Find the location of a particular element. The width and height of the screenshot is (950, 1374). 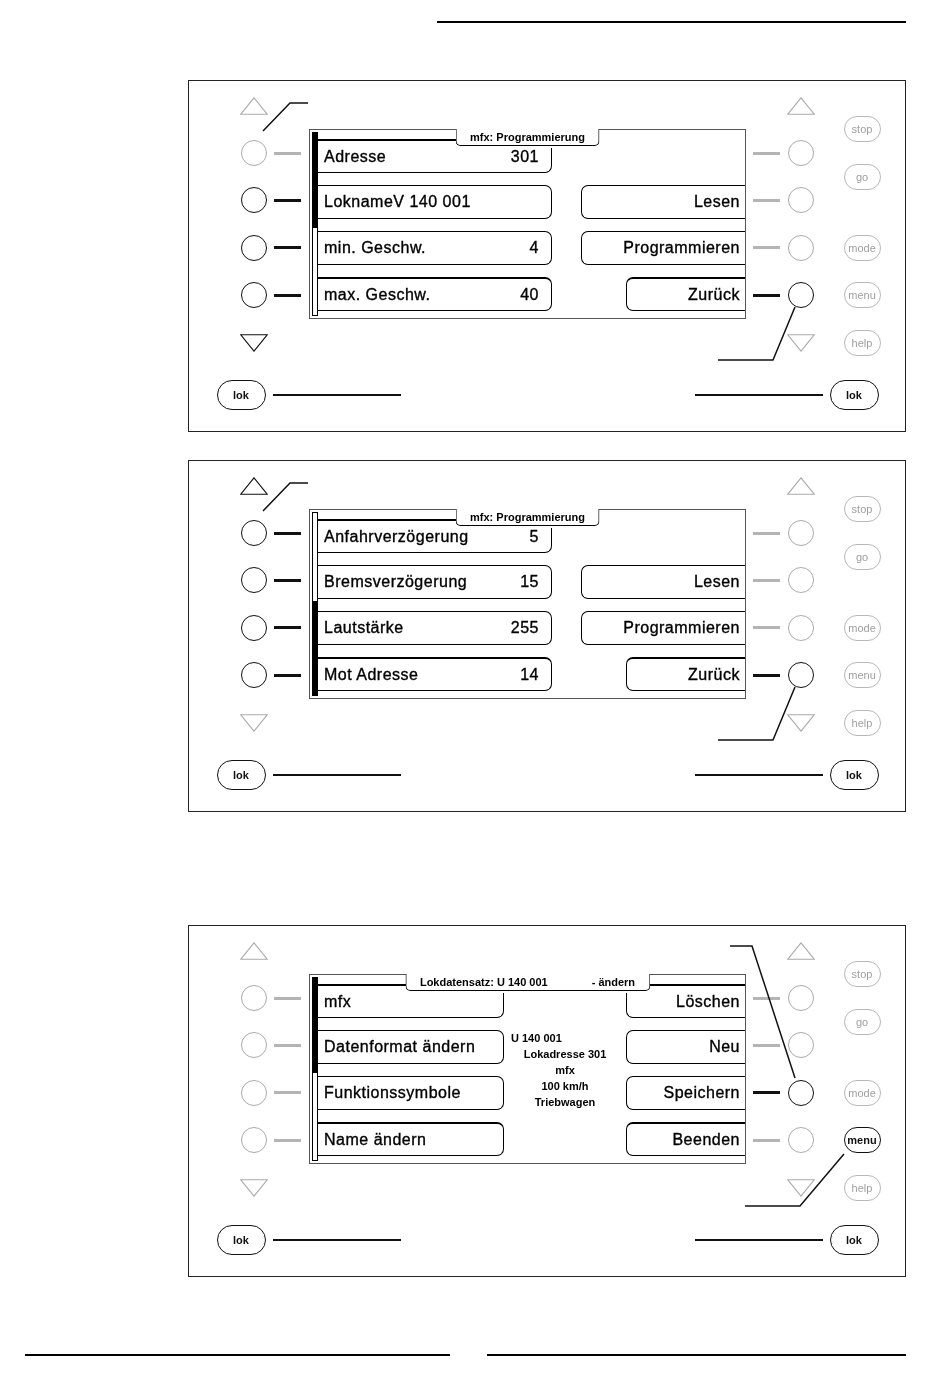

soft-key: Datenformat ändern is located at coordinates (411, 1047).